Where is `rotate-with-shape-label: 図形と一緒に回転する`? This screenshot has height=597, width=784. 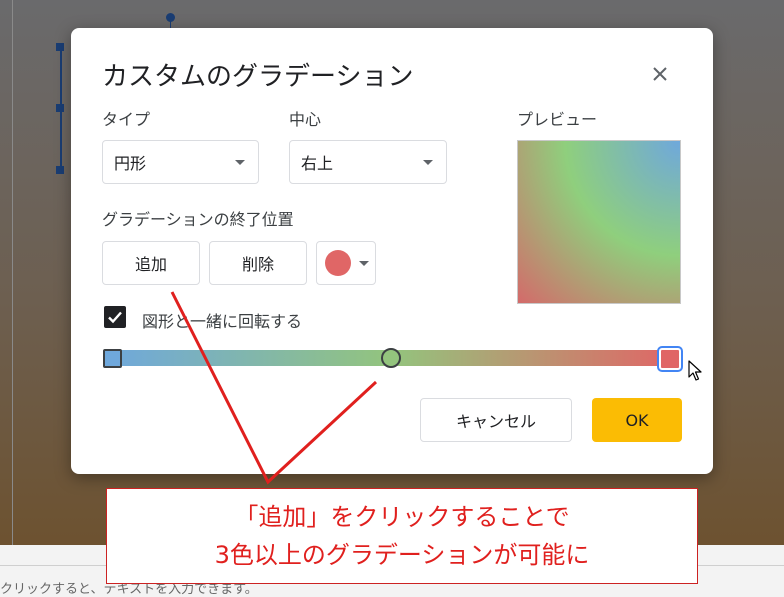 rotate-with-shape-label: 図形と一緒に回転する is located at coordinates (222, 321).